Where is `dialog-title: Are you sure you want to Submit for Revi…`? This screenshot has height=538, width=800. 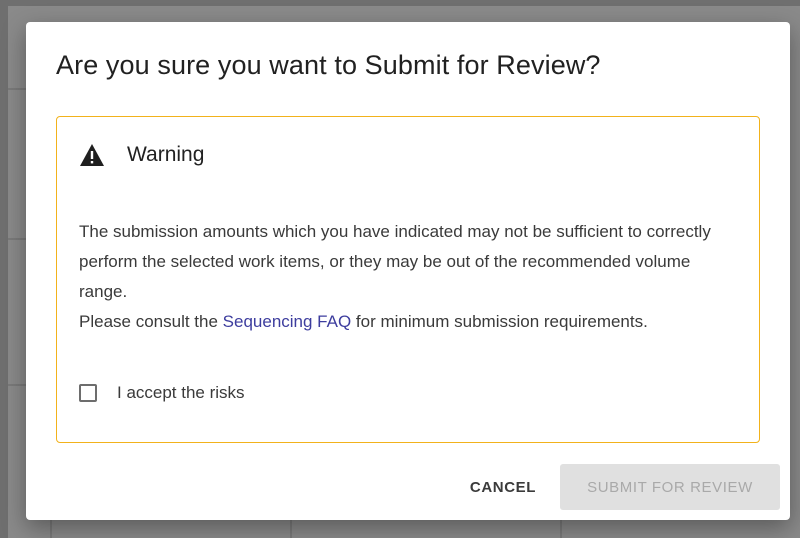 dialog-title: Are you sure you want to Submit for Revi… is located at coordinates (328, 65).